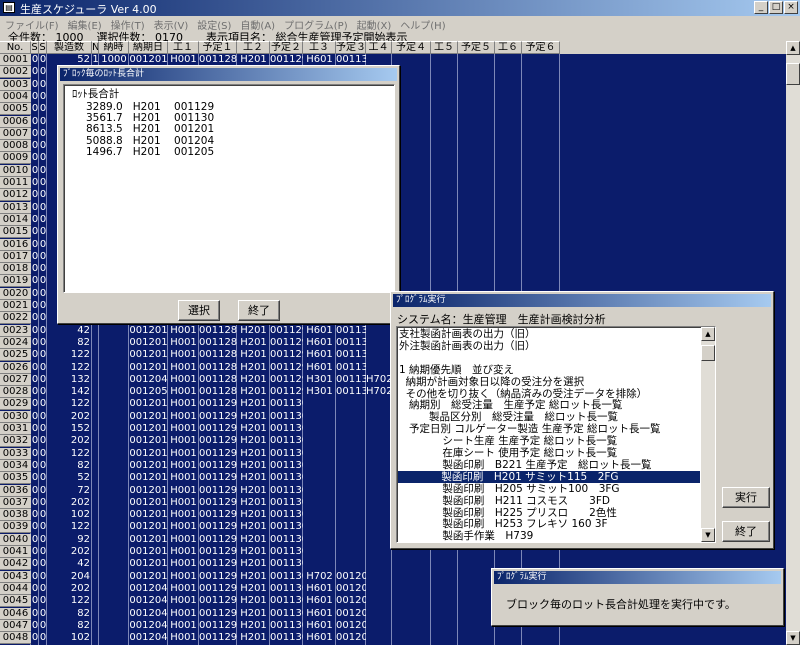  What do you see at coordinates (148, 47) in the screenshot?
I see `column-header-6: 納期日` at bounding box center [148, 47].